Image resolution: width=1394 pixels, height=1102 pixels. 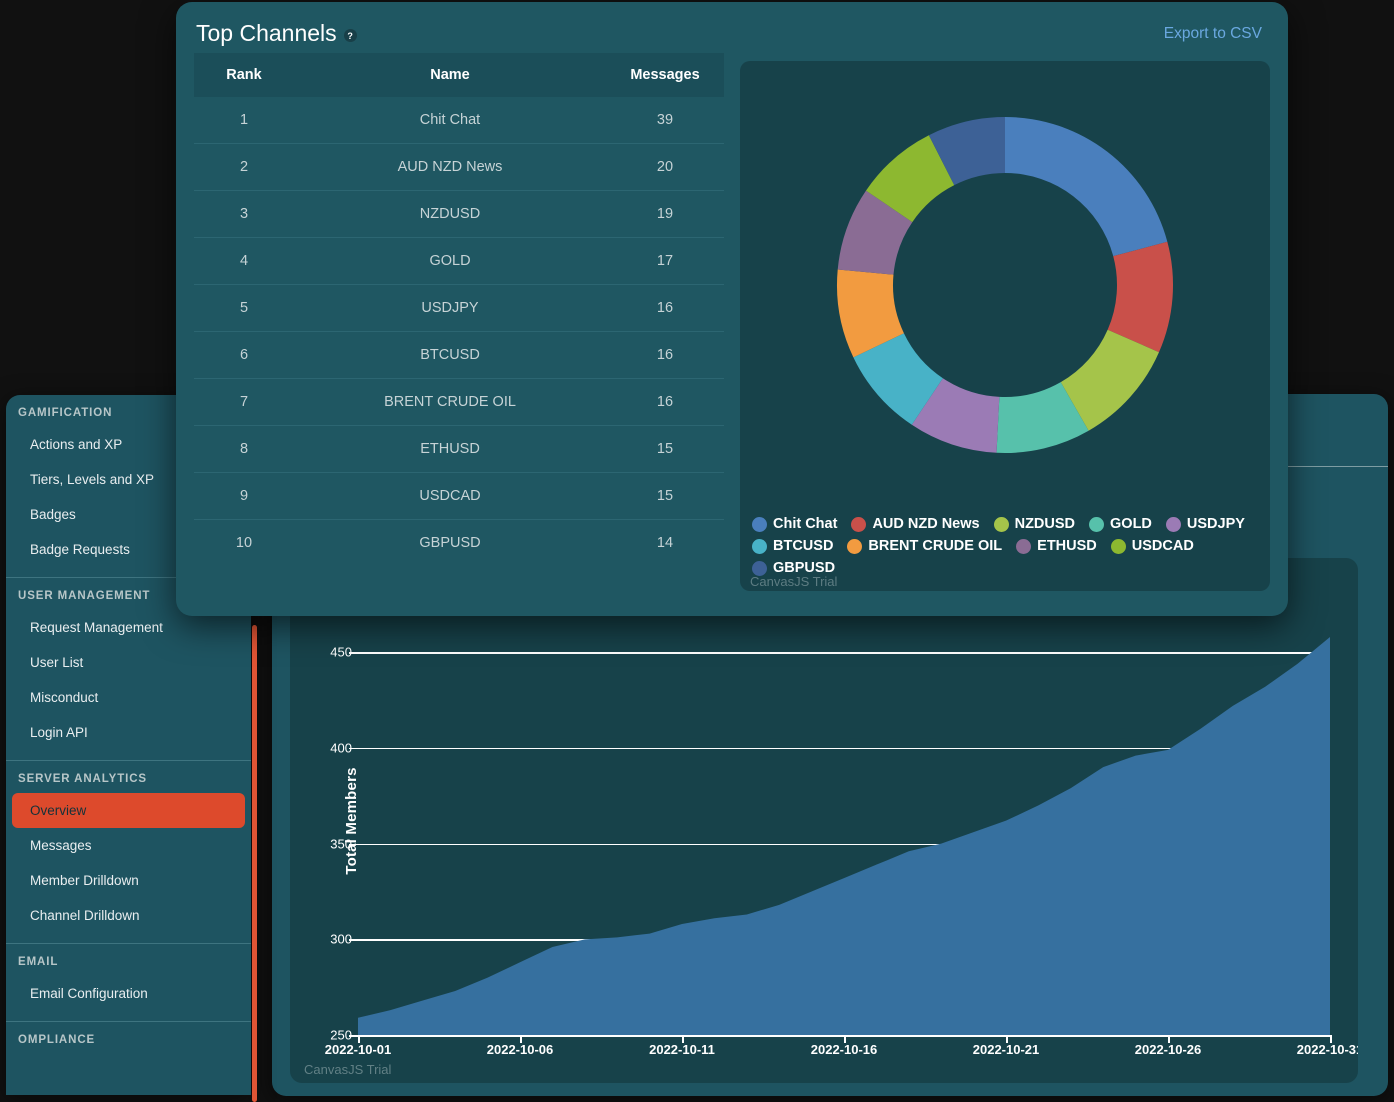 What do you see at coordinates (38, 962) in the screenshot?
I see `sidebar-section-email: EMAIL` at bounding box center [38, 962].